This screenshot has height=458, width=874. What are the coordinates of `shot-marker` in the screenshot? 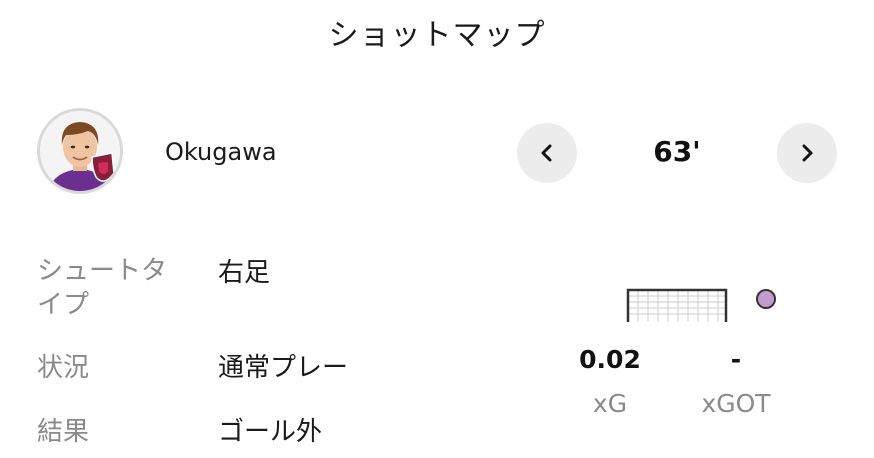 It's located at (766, 299).